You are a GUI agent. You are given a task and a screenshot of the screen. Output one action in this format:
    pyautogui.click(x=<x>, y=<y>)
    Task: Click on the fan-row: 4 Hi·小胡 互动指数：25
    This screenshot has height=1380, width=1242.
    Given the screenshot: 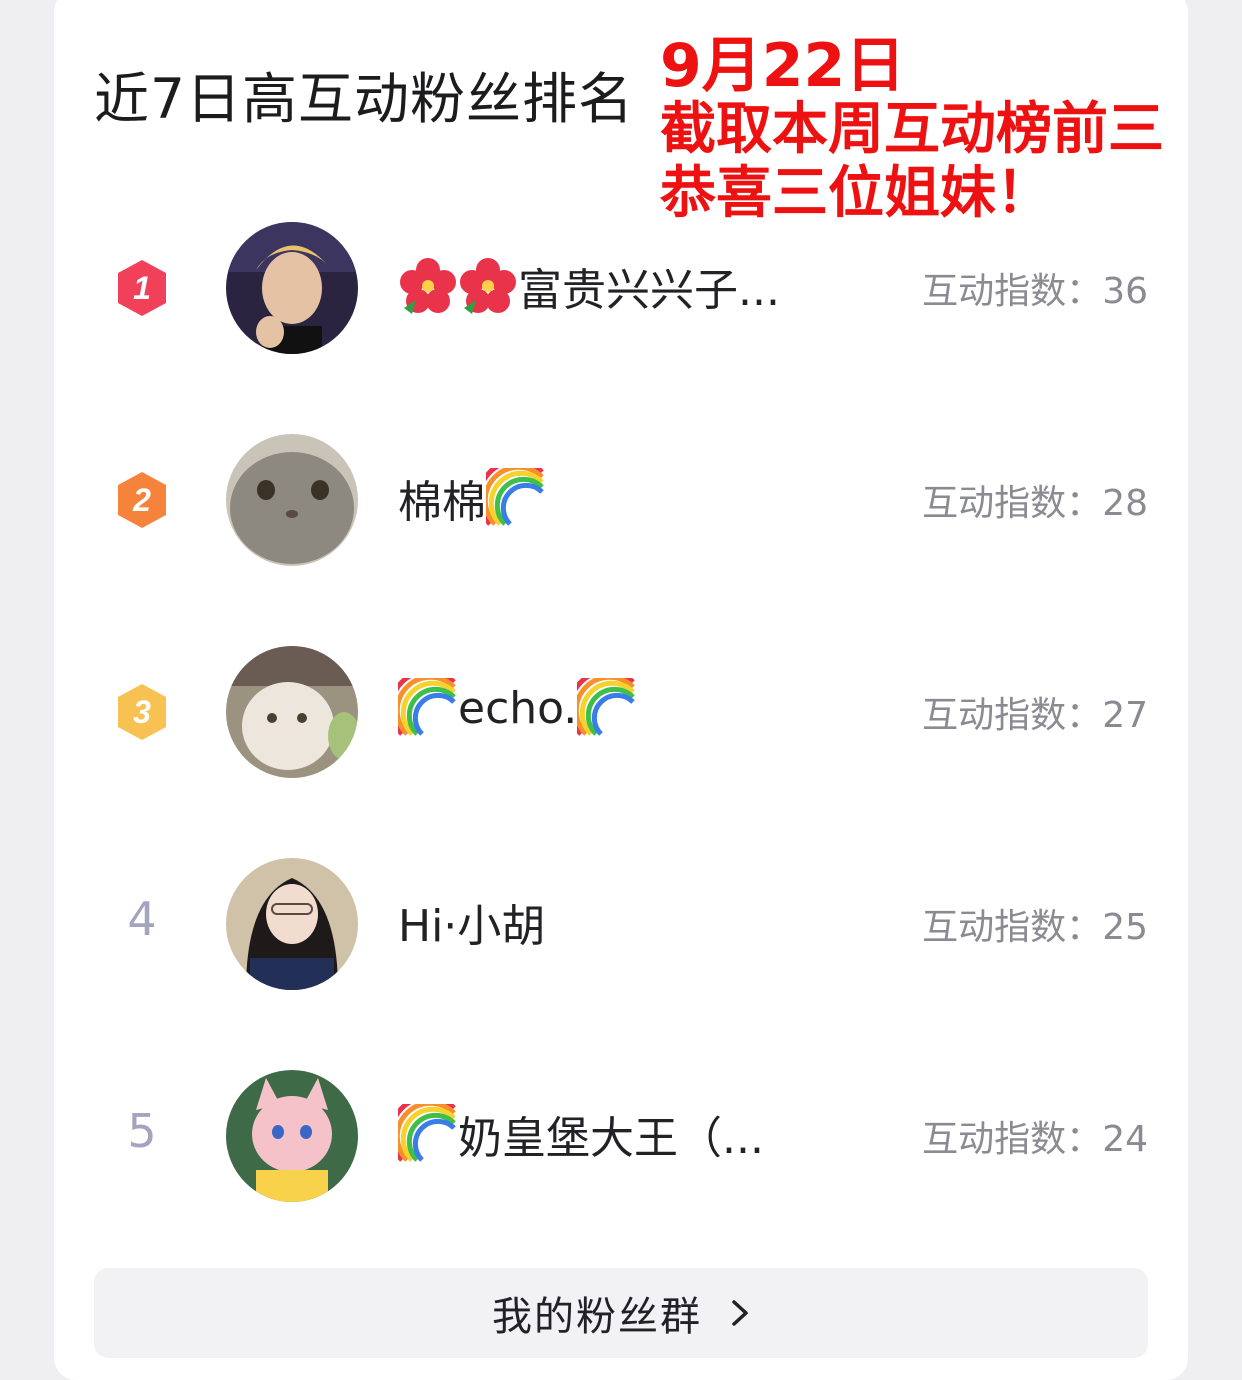 What is the action you would take?
    pyautogui.click(x=621, y=924)
    